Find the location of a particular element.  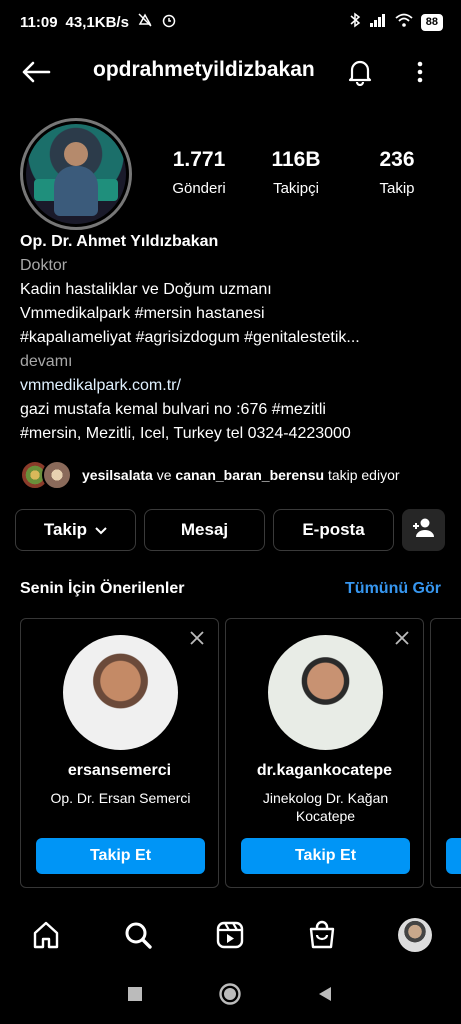

profile-stats: 1.771 Gönderi 116B Takipçi 236 Takip is located at coordinates (300, 172).